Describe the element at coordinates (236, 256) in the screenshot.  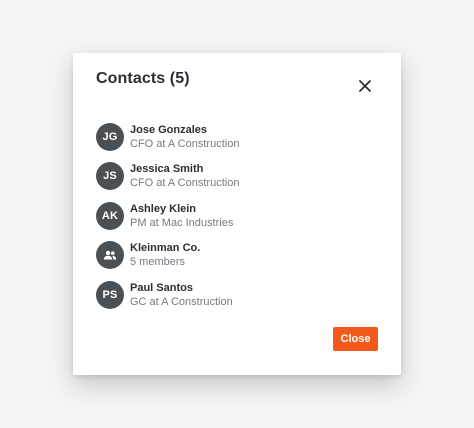
I see `contact-item: Kleinman Co. 5 members` at that location.